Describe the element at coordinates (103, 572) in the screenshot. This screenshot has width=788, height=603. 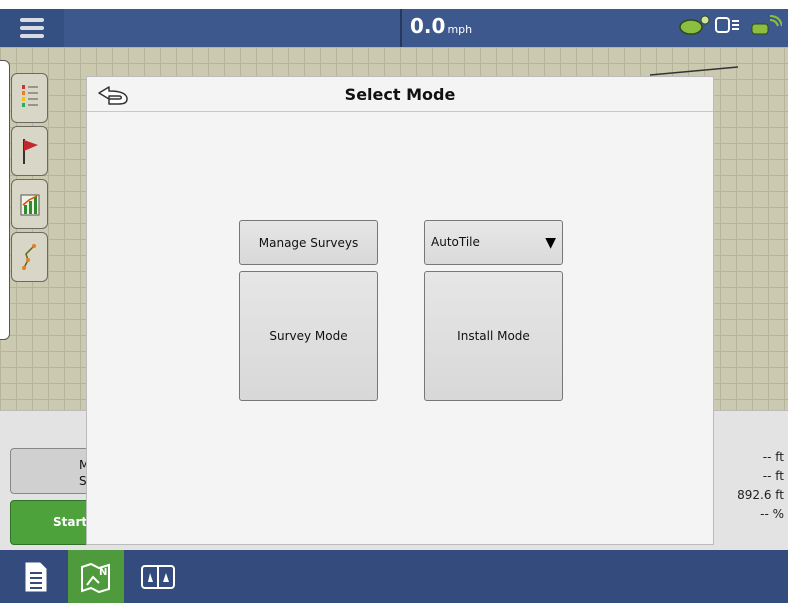
I see `svg-text: N` at that location.